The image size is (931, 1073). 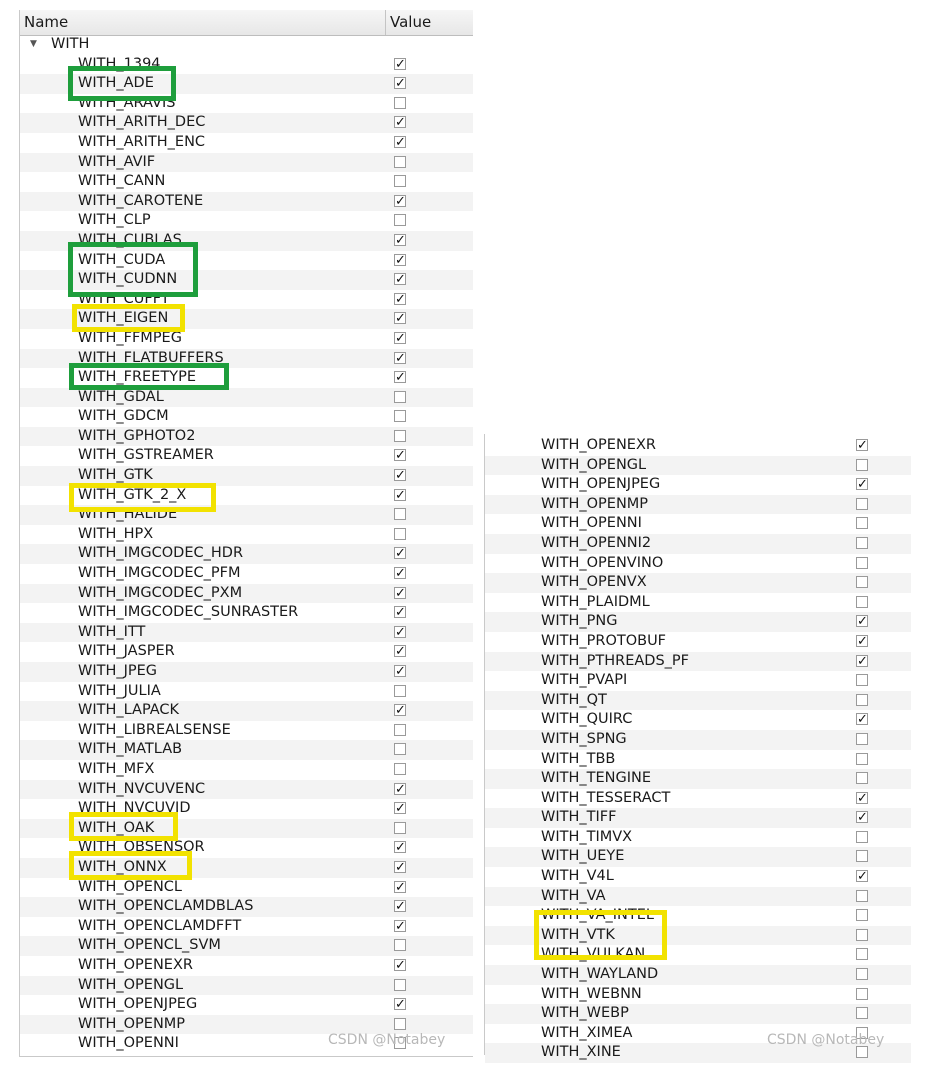 What do you see at coordinates (698, 583) in the screenshot?
I see `table-row: WITH_OPENVX` at bounding box center [698, 583].